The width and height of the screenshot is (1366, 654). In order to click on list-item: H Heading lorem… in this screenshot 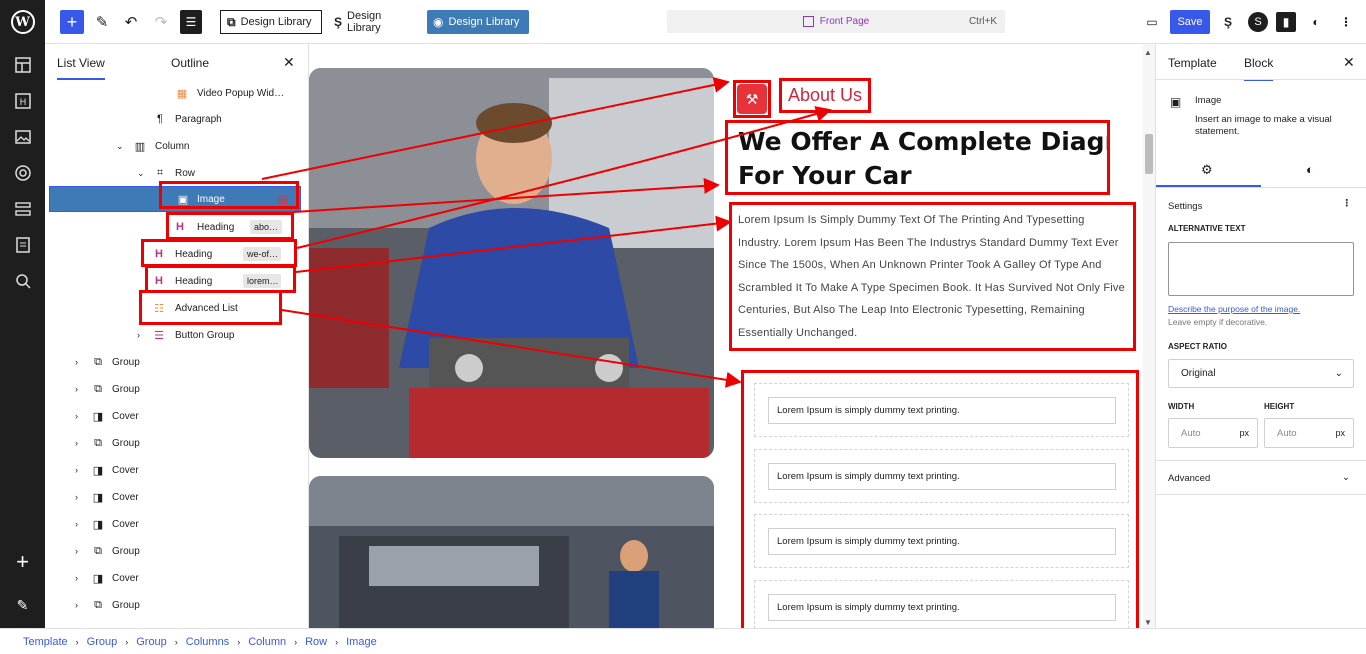, I will do `click(174, 281)`.